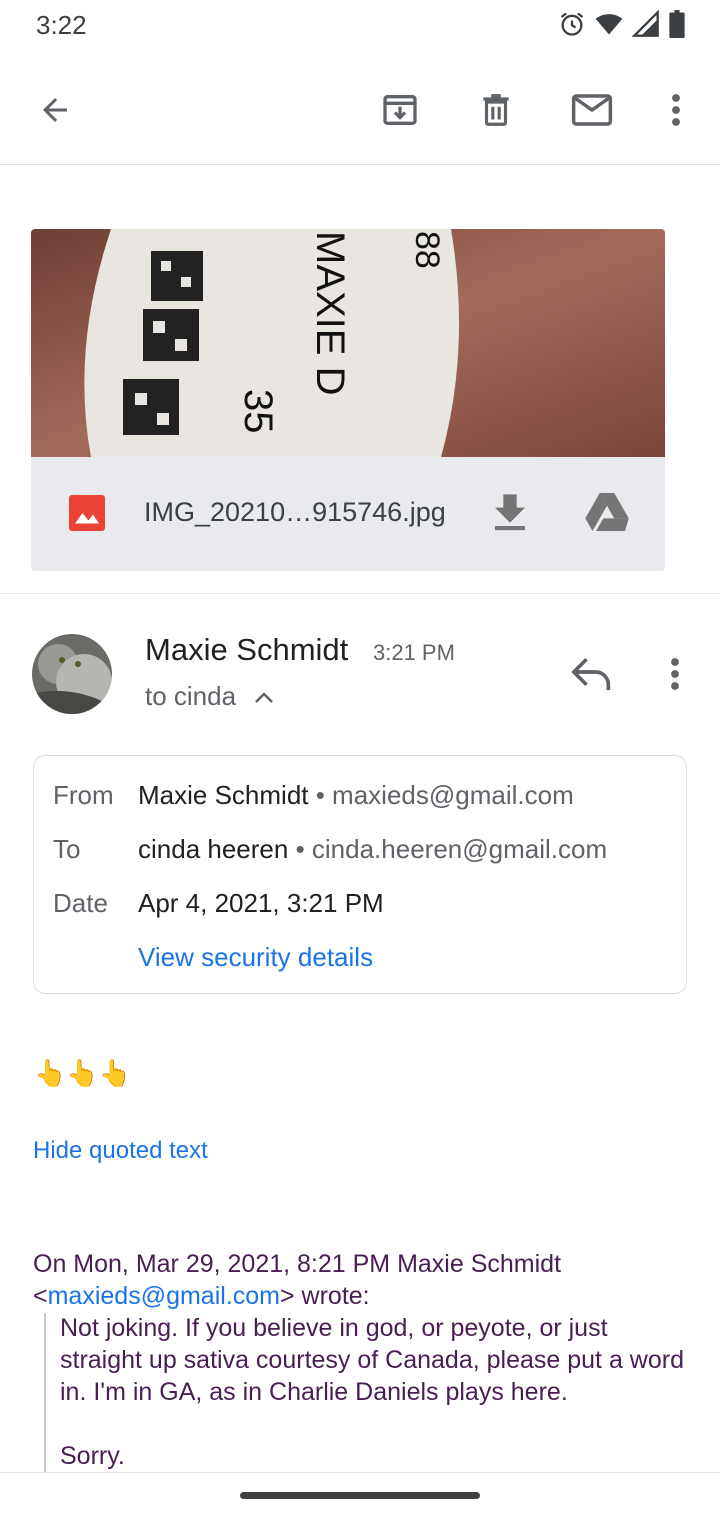 The width and height of the screenshot is (720, 1520). I want to click on from-name: Maxie Schmidt, so click(223, 795).